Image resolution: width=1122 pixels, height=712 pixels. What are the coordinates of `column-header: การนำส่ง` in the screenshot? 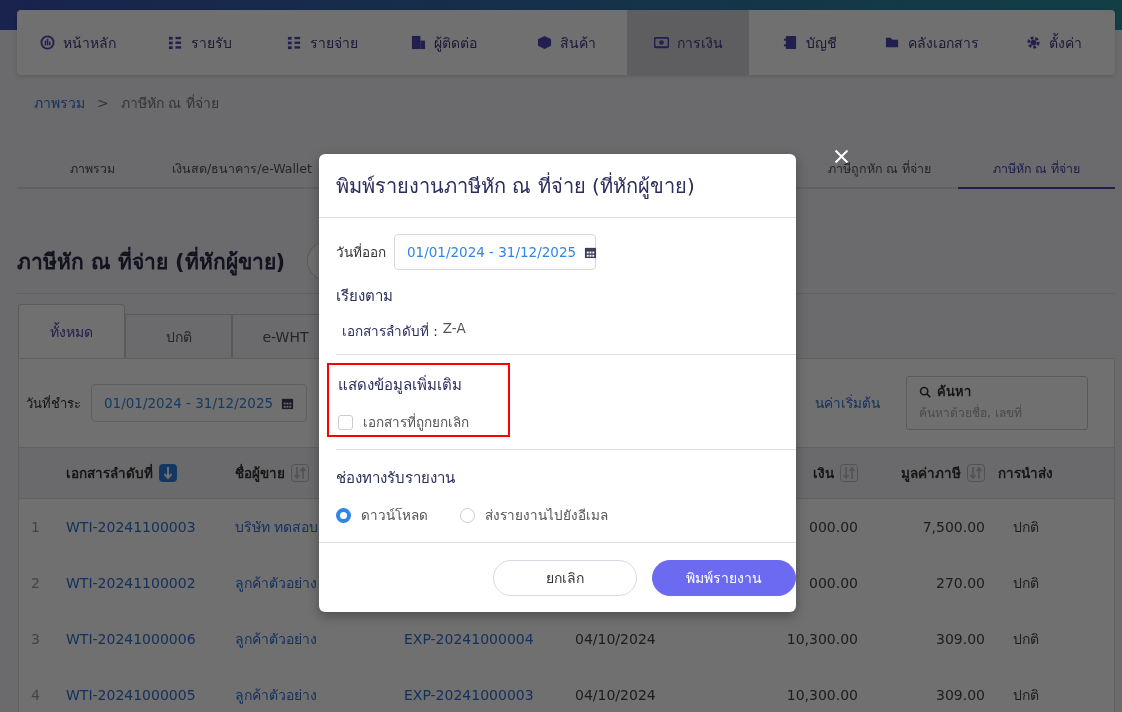 It's located at (1025, 473).